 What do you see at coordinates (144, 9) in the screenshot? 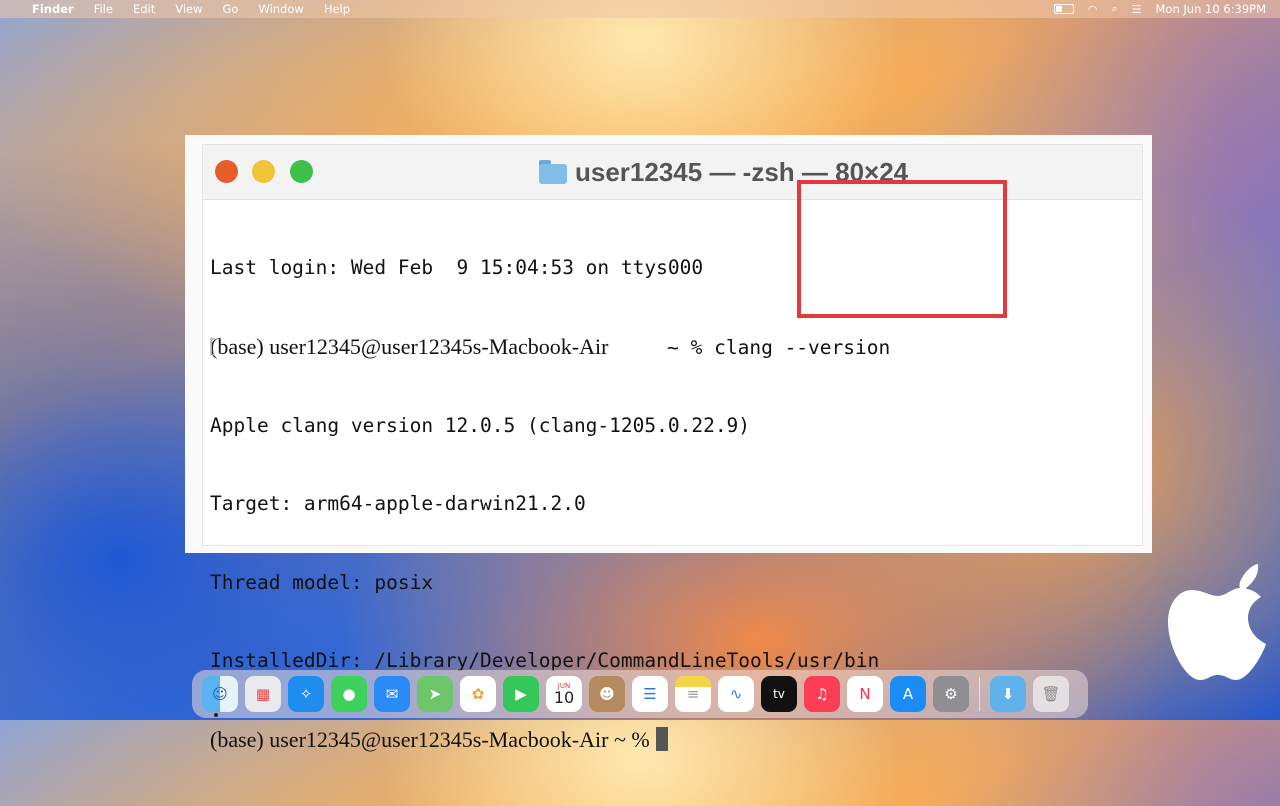
I see `menu-edit: Edit` at bounding box center [144, 9].